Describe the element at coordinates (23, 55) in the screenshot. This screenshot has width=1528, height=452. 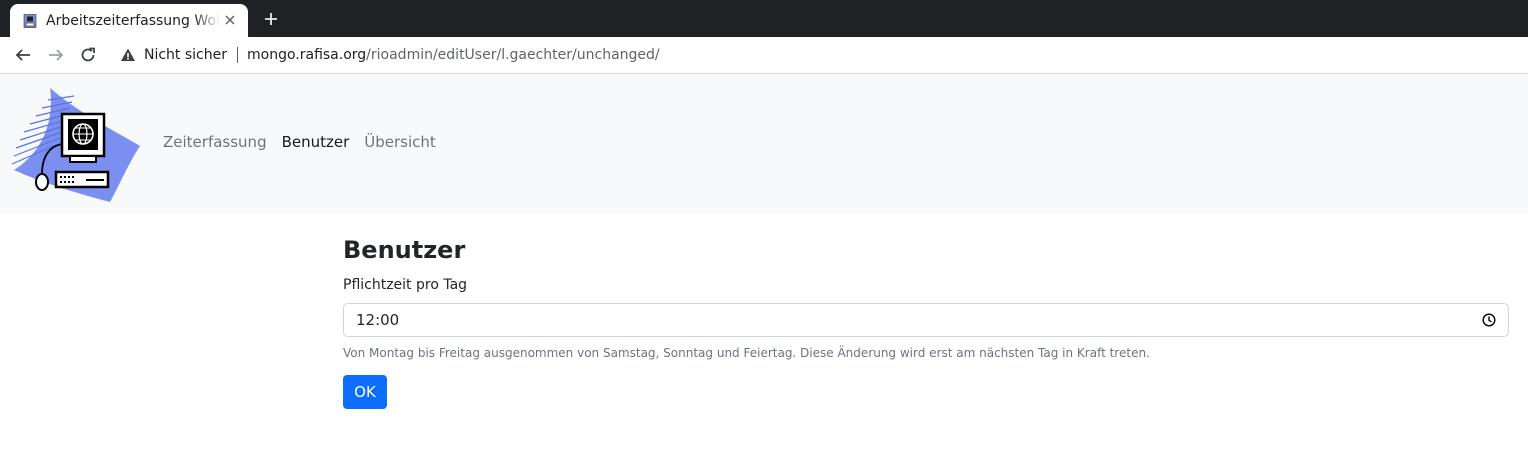
I see `back-arrow-icon` at that location.